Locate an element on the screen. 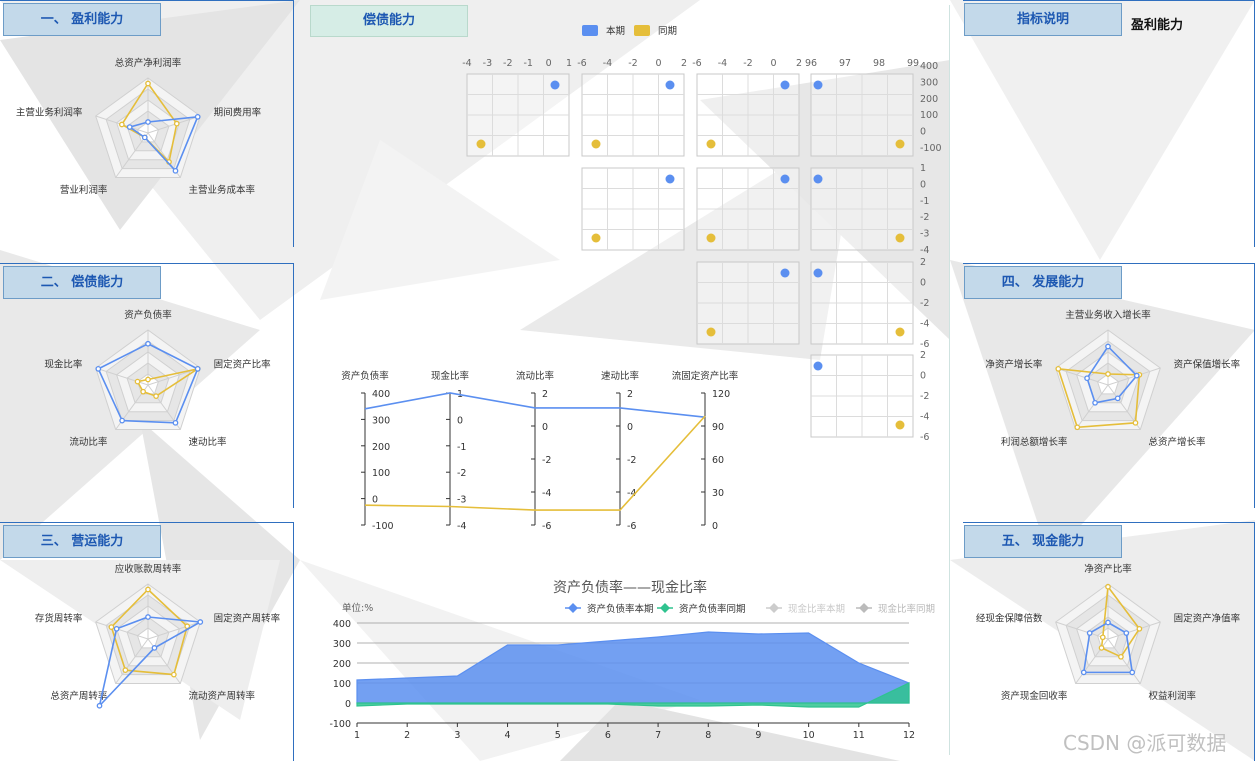 Image resolution: width=1255 pixels, height=761 pixels. area-x-tick: 4 is located at coordinates (508, 735).